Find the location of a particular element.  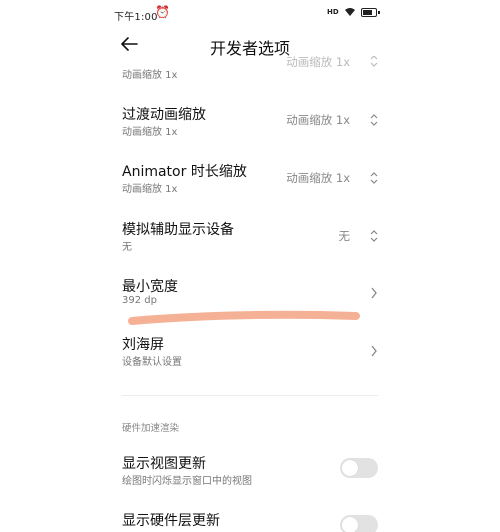

section-header: 硬件加速渲染 is located at coordinates (151, 428).